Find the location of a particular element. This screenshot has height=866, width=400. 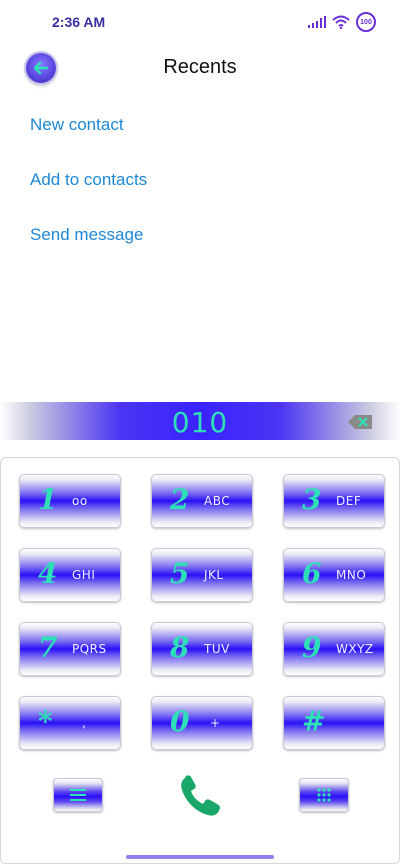

status-time: 2:36 AM is located at coordinates (79, 22).